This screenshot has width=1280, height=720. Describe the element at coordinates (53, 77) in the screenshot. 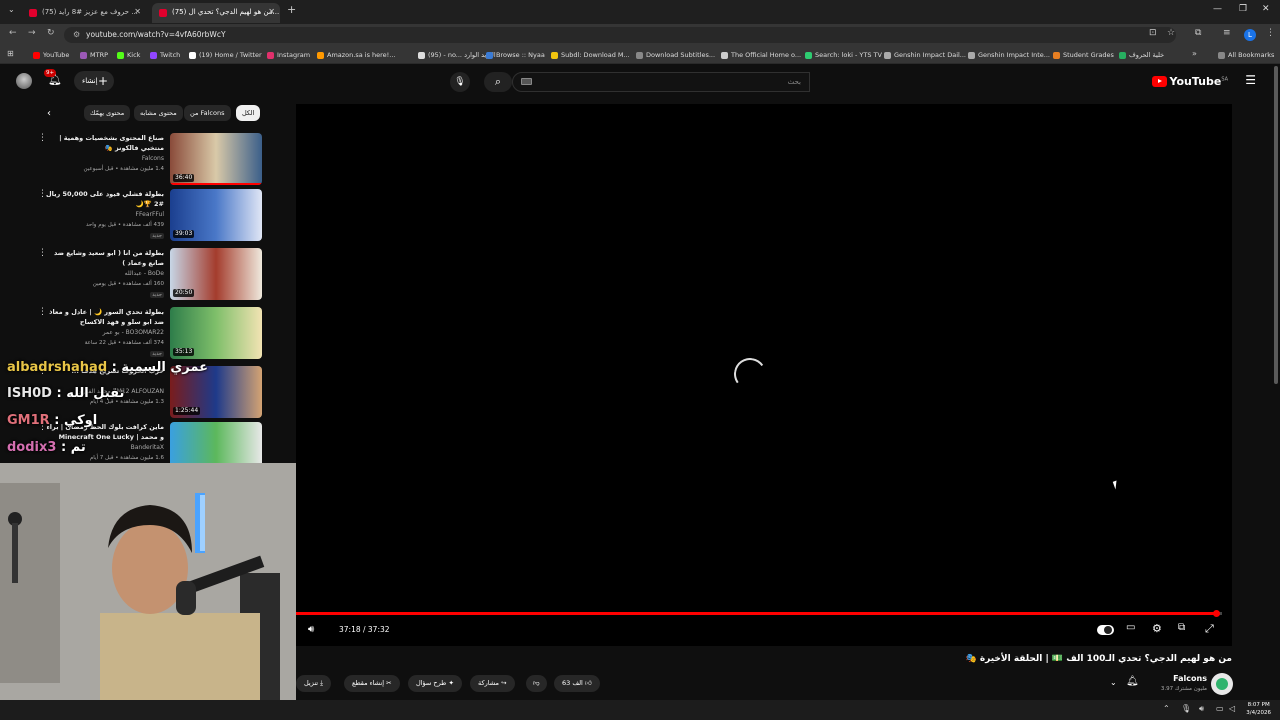

I see `notifications-button: 🔔︎ 9+` at that location.